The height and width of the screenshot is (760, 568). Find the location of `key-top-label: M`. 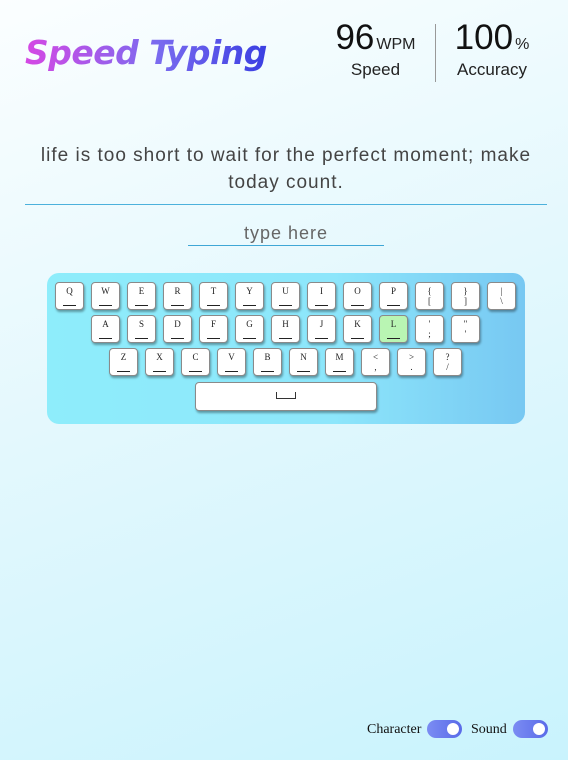

key-top-label: M is located at coordinates (339, 357).